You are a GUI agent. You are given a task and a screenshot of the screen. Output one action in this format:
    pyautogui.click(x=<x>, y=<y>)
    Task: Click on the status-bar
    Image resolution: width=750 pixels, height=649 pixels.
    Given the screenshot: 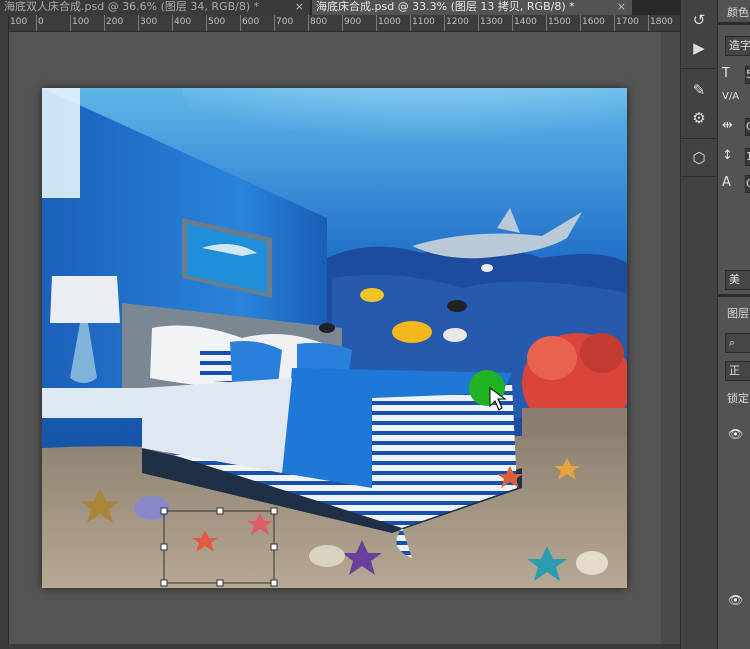 What is the action you would take?
    pyautogui.click(x=340, y=646)
    